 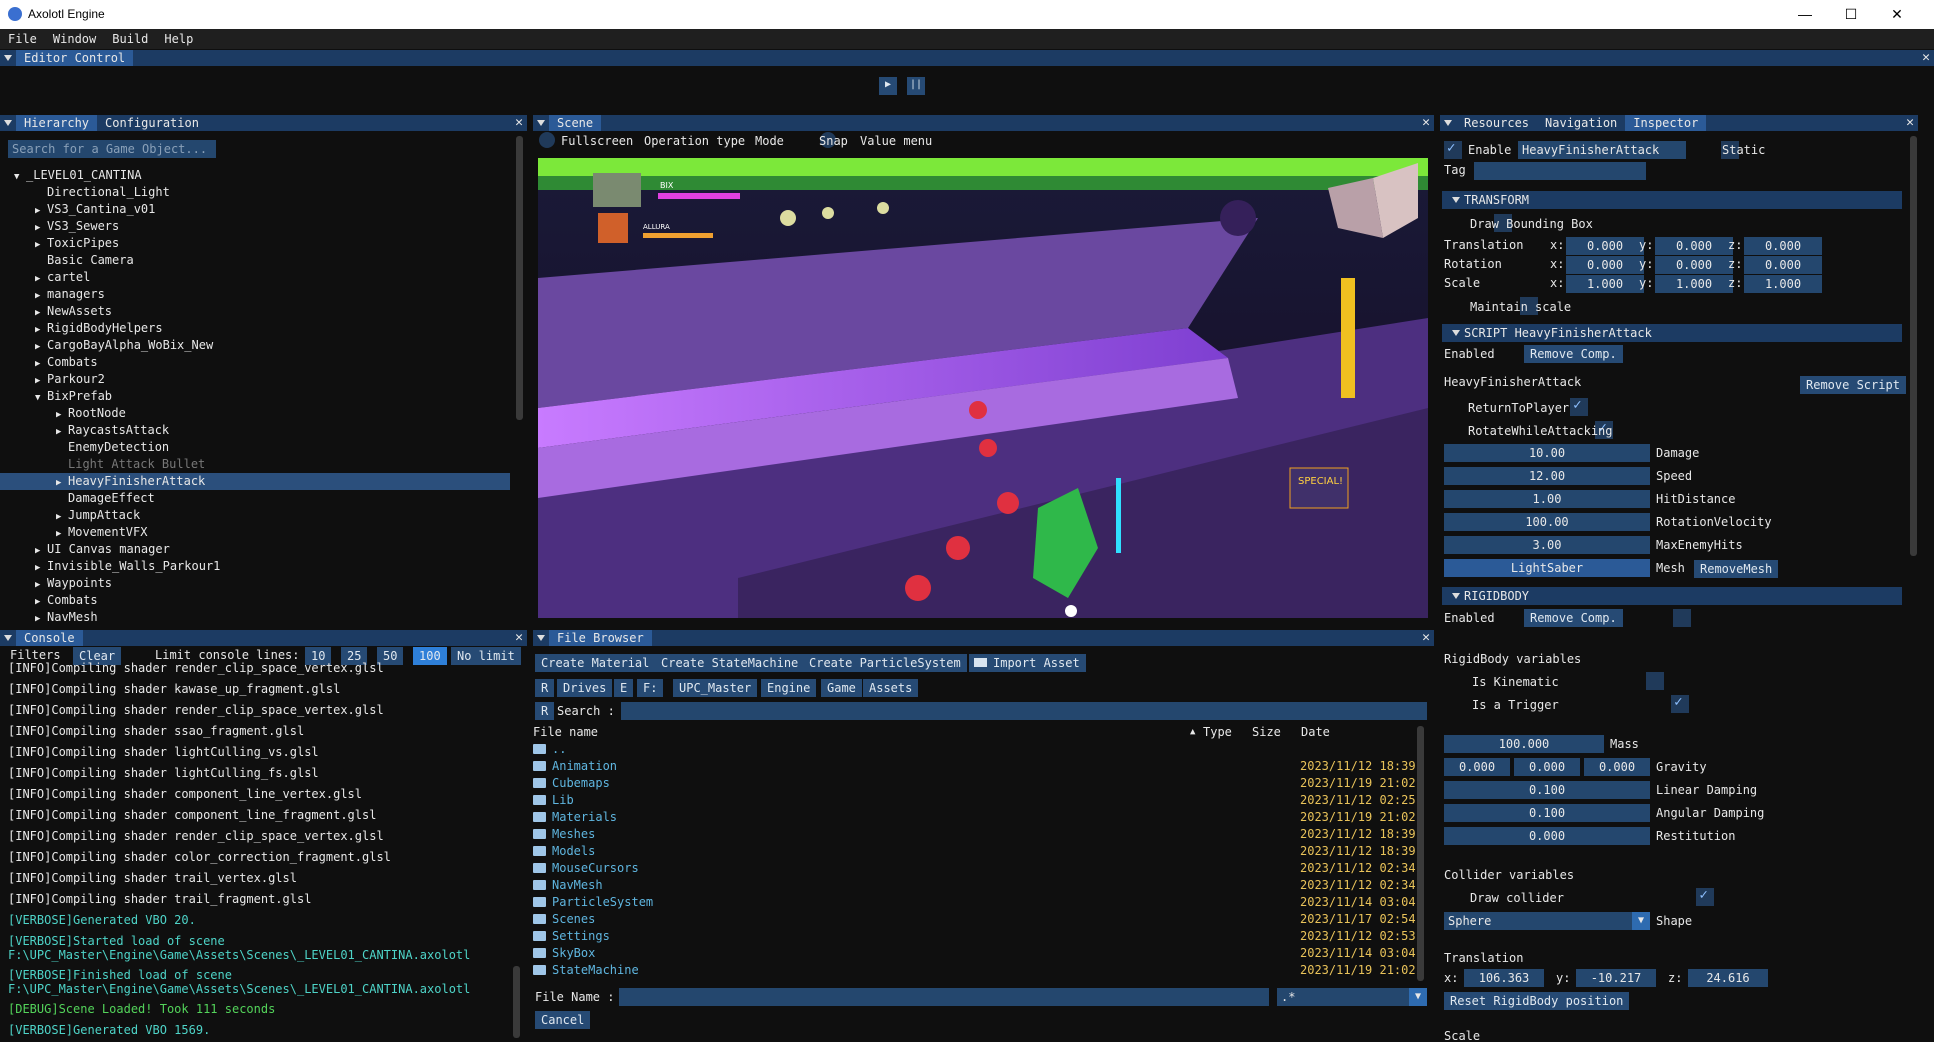 What do you see at coordinates (152, 123) in the screenshot?
I see `tab-configuration: Configuration` at bounding box center [152, 123].